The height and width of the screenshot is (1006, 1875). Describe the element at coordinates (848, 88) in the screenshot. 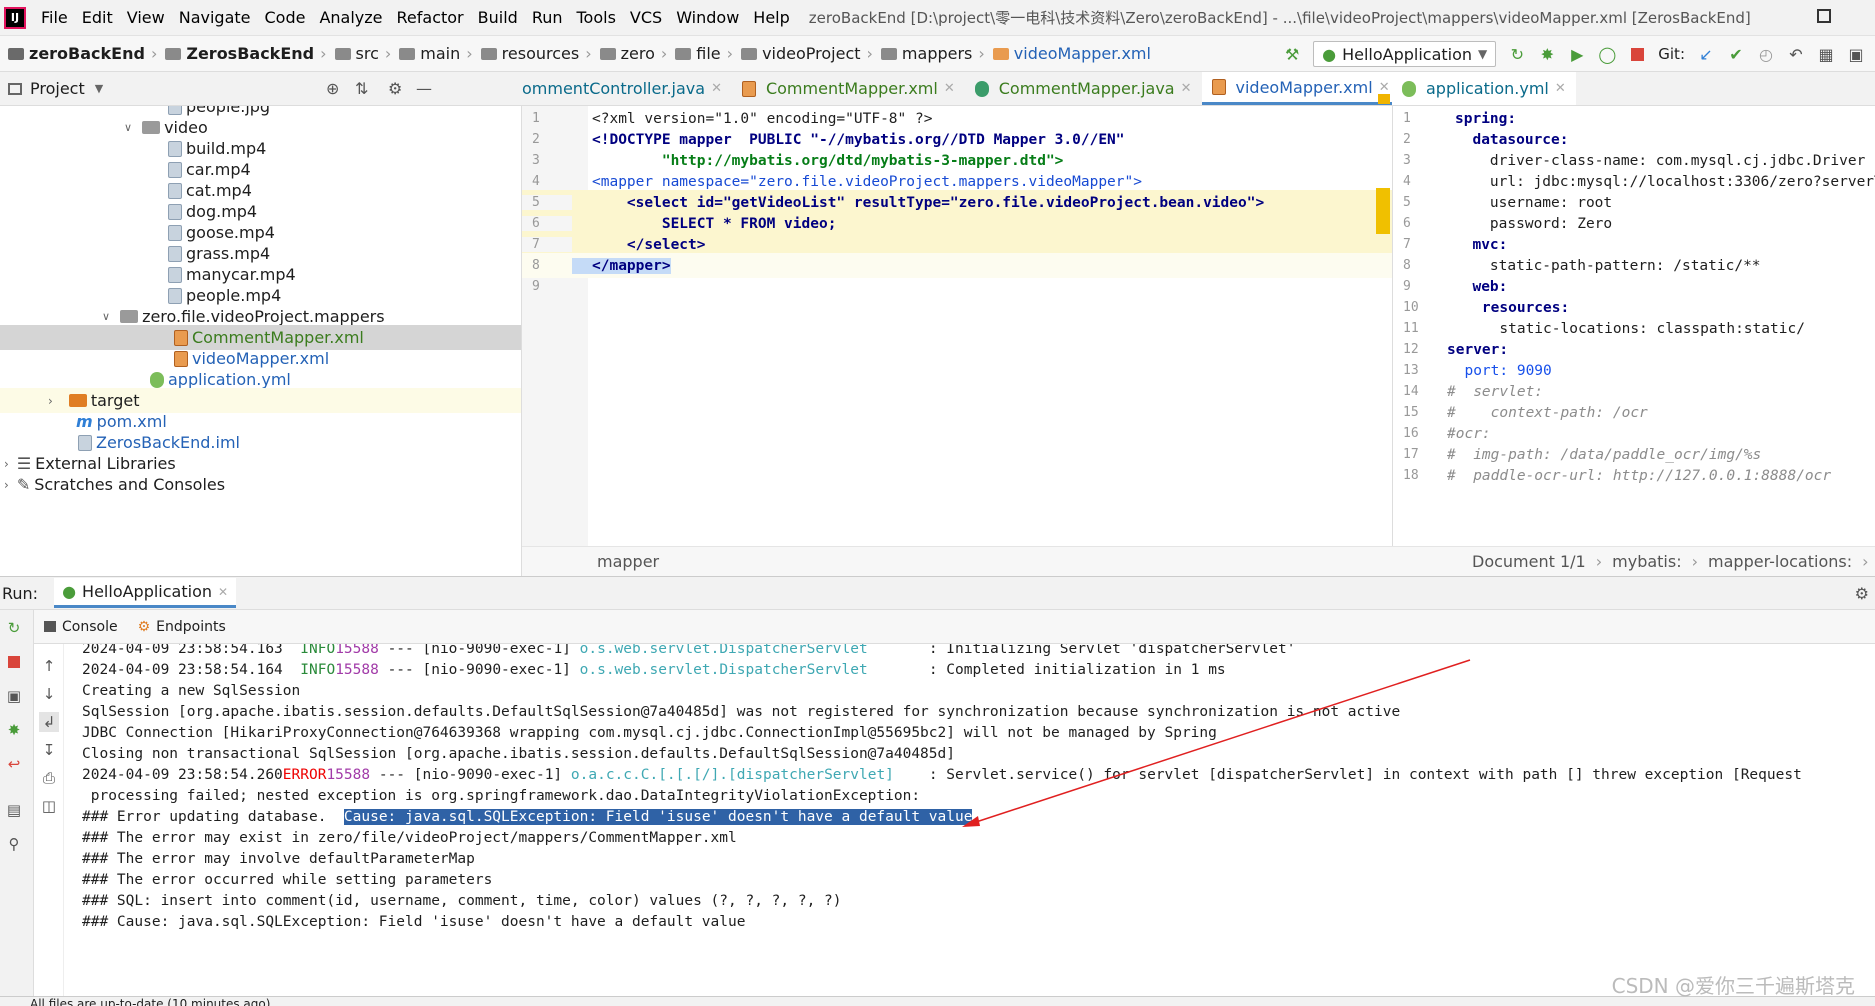

I see `tab-commentmapper-xml: CommentMapper.xml ✕` at that location.